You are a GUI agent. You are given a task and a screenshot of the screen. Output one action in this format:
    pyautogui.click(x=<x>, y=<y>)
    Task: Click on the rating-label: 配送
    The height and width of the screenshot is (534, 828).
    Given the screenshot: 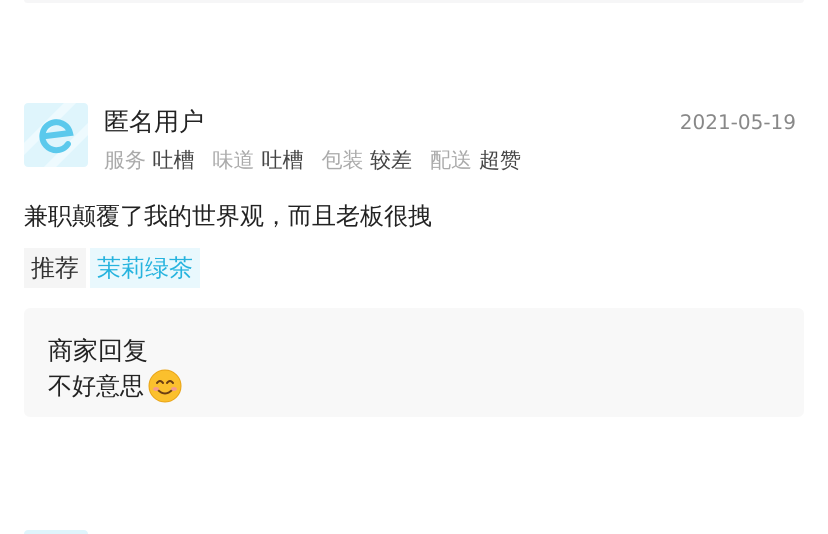 What is the action you would take?
    pyautogui.click(x=451, y=160)
    